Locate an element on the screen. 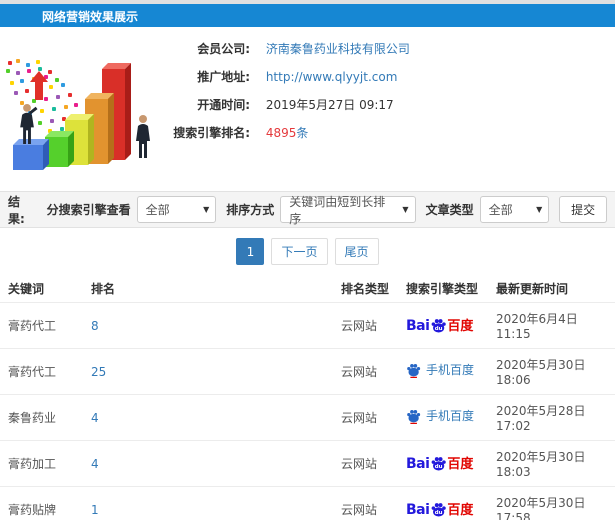  table-row: 膏药加工 4 云网站 Bai du 百度 2020年5月30日 18:03 is located at coordinates (307, 463).